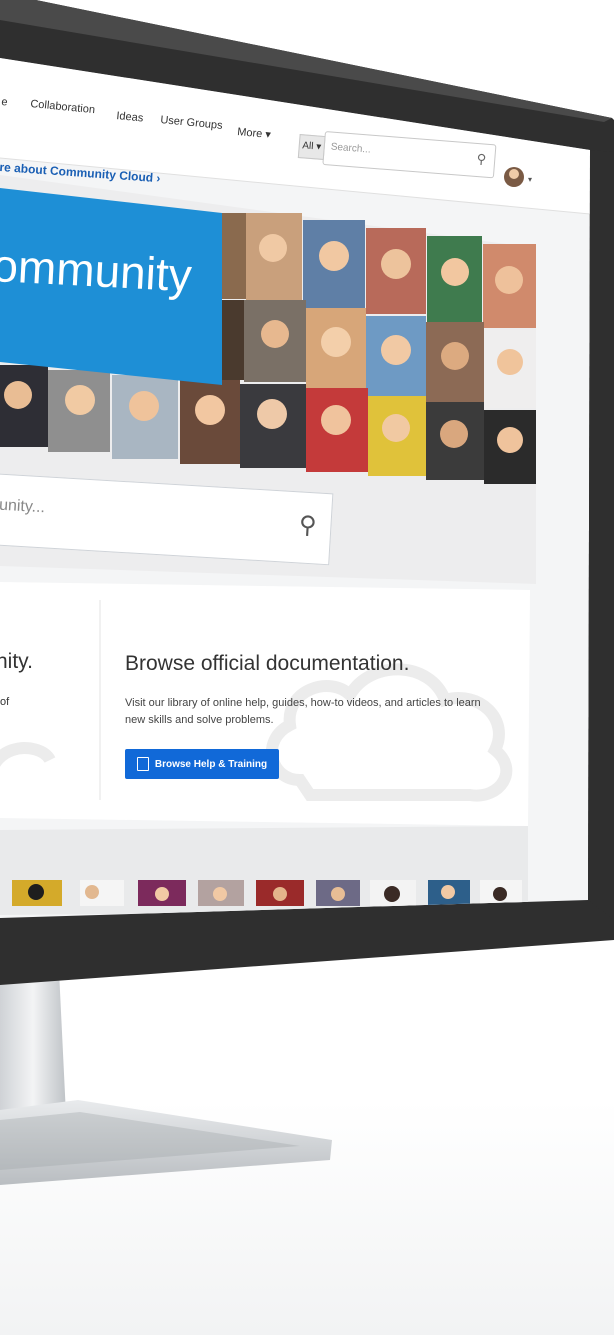 This screenshot has height=1335, width=614. I want to click on browse-help-training-button: Browse Help & Training, so click(202, 764).